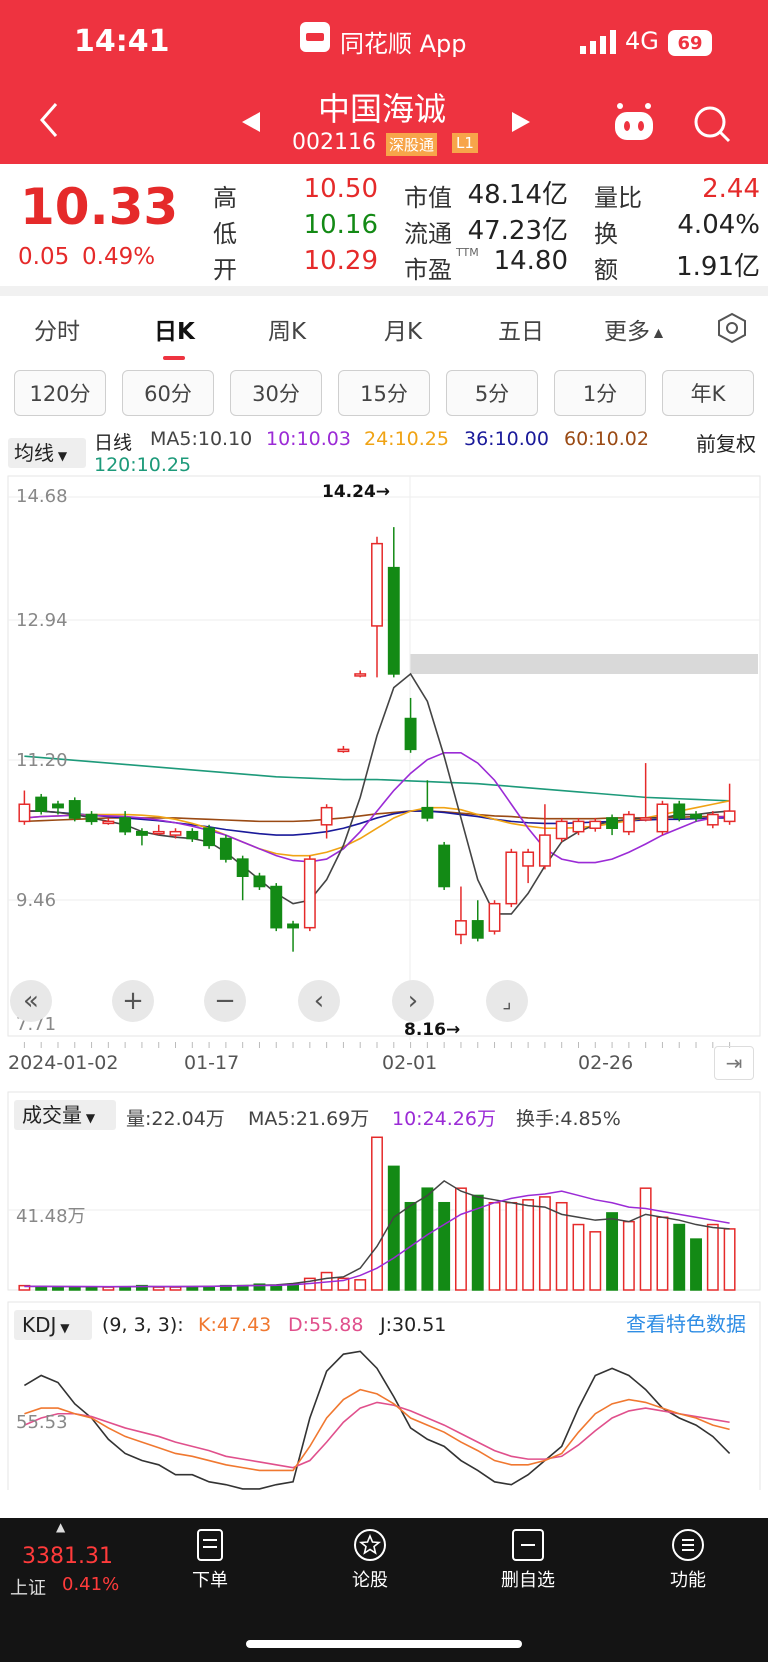 This screenshot has height=1662, width=768. Describe the element at coordinates (690, 43) in the screenshot. I see `battery-level: 69` at that location.